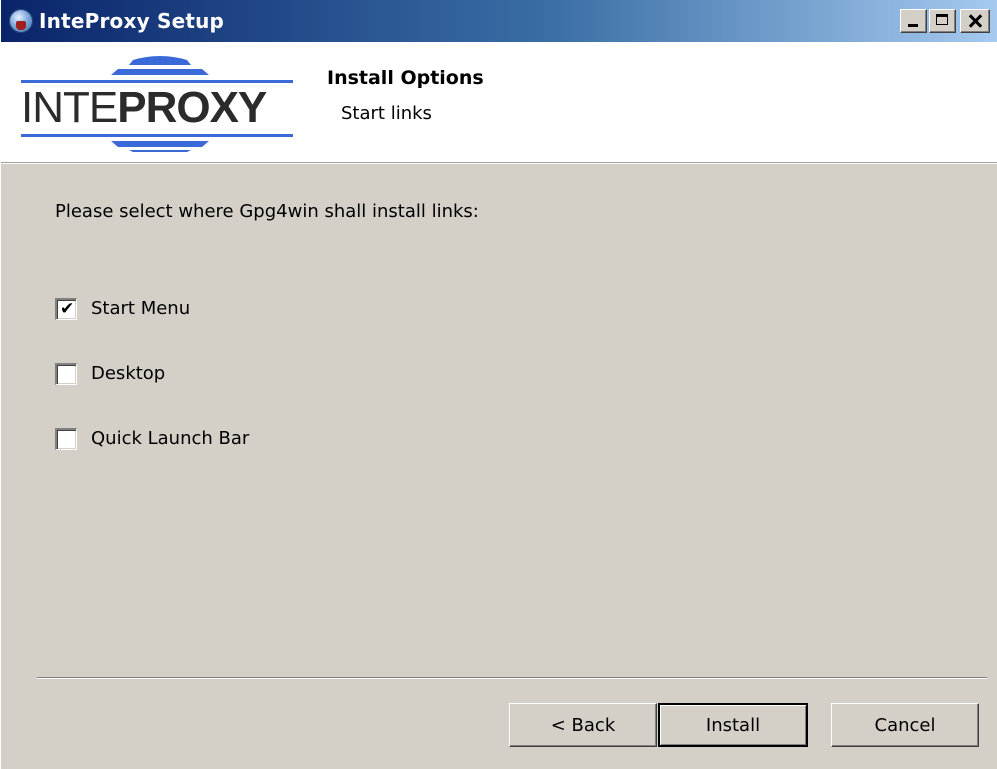  I want to click on logo-wordmark-bold: PROXY, so click(192, 107).